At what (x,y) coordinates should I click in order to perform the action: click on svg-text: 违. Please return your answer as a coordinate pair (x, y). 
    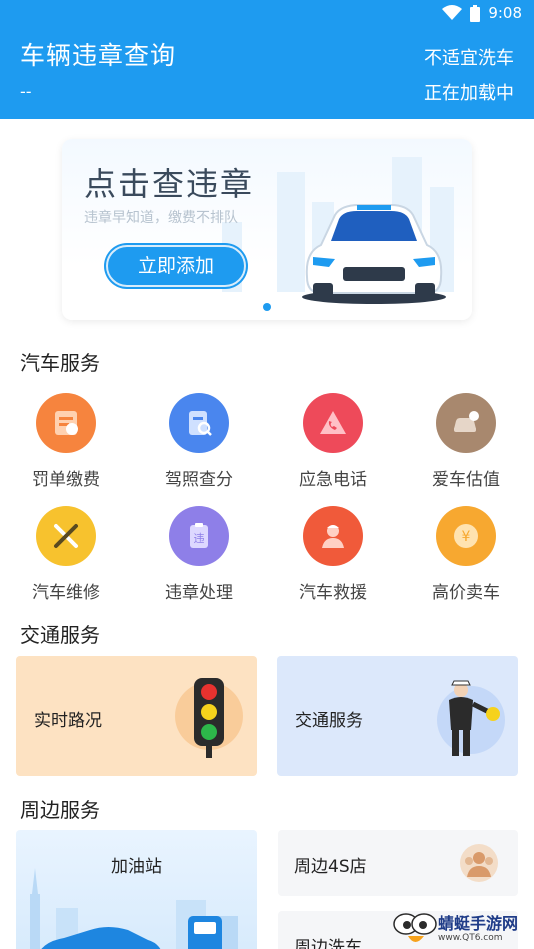
    Looking at the image, I should click on (199, 538).